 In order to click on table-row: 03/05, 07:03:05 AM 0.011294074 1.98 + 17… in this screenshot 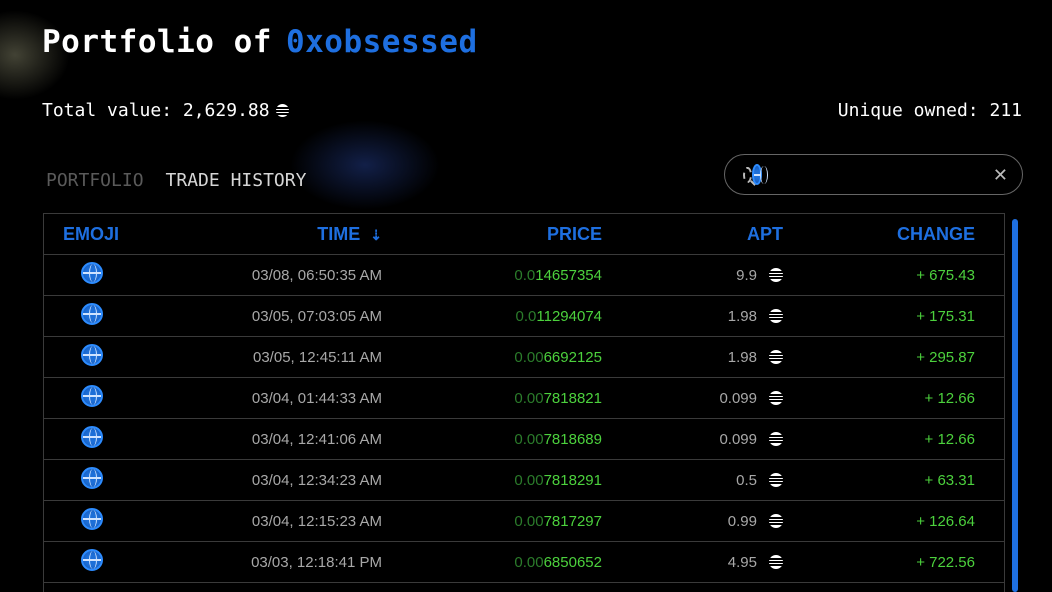, I will do `click(524, 316)`.